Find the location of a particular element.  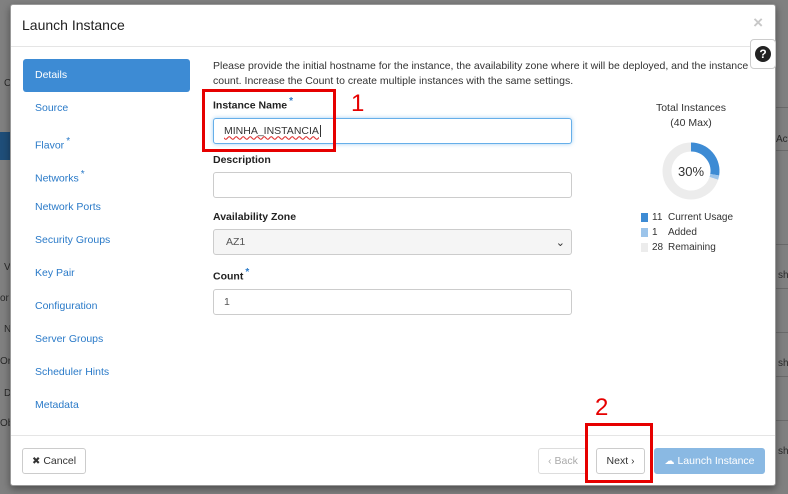

nav-item-security-groups: Security Groups is located at coordinates (106, 240).